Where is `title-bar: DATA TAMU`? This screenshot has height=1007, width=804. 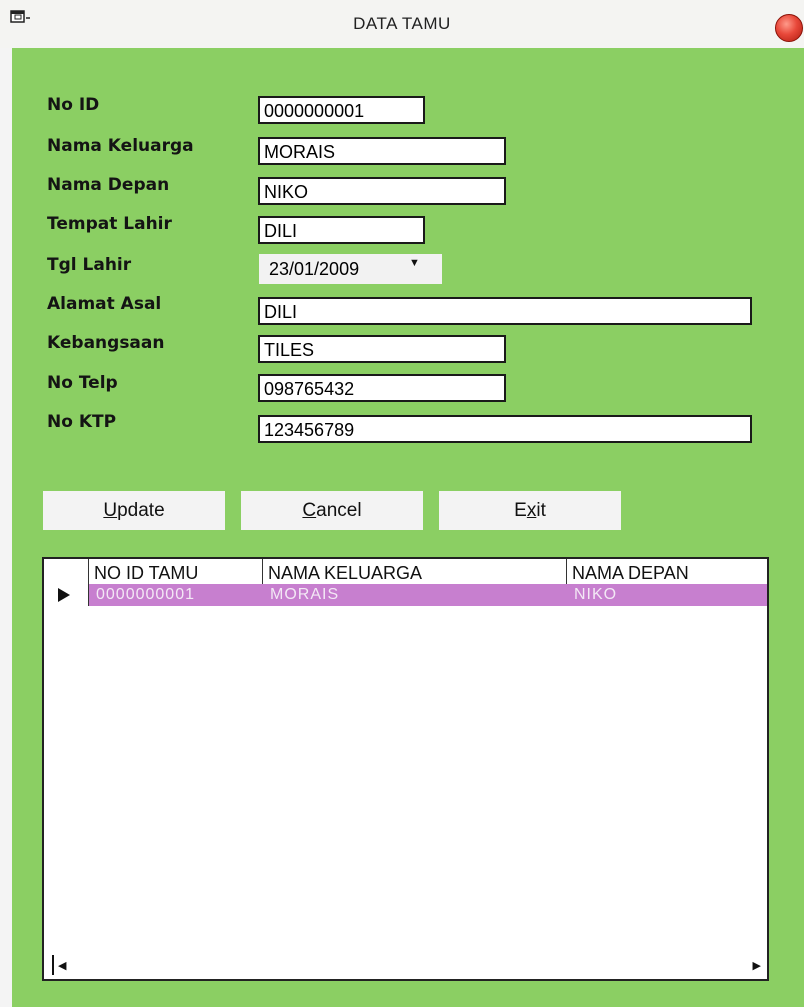 title-bar: DATA TAMU is located at coordinates (402, 24).